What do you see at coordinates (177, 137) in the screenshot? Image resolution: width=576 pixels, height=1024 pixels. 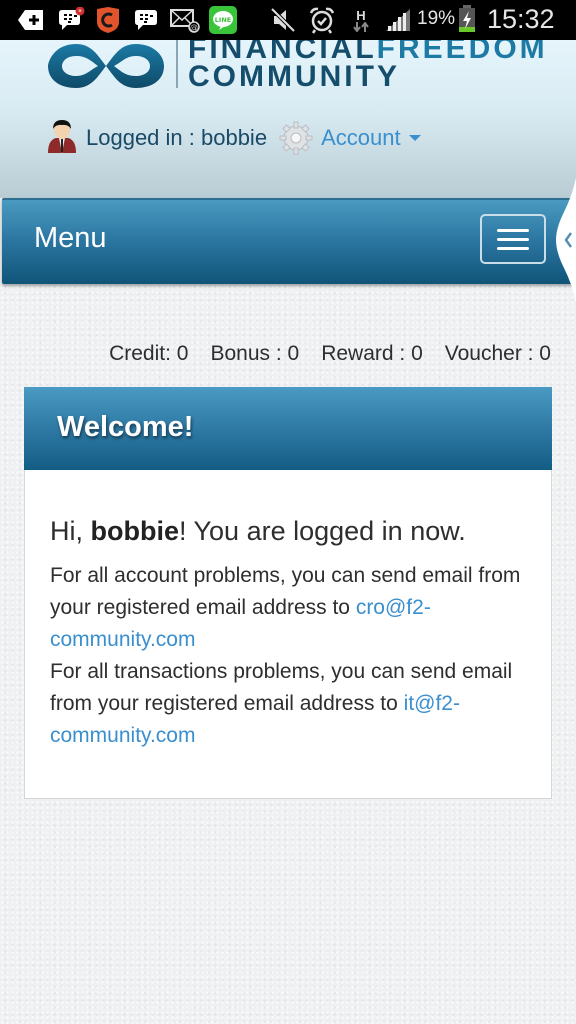 I see `logged-in-label: Logged in : bobbie` at bounding box center [177, 137].